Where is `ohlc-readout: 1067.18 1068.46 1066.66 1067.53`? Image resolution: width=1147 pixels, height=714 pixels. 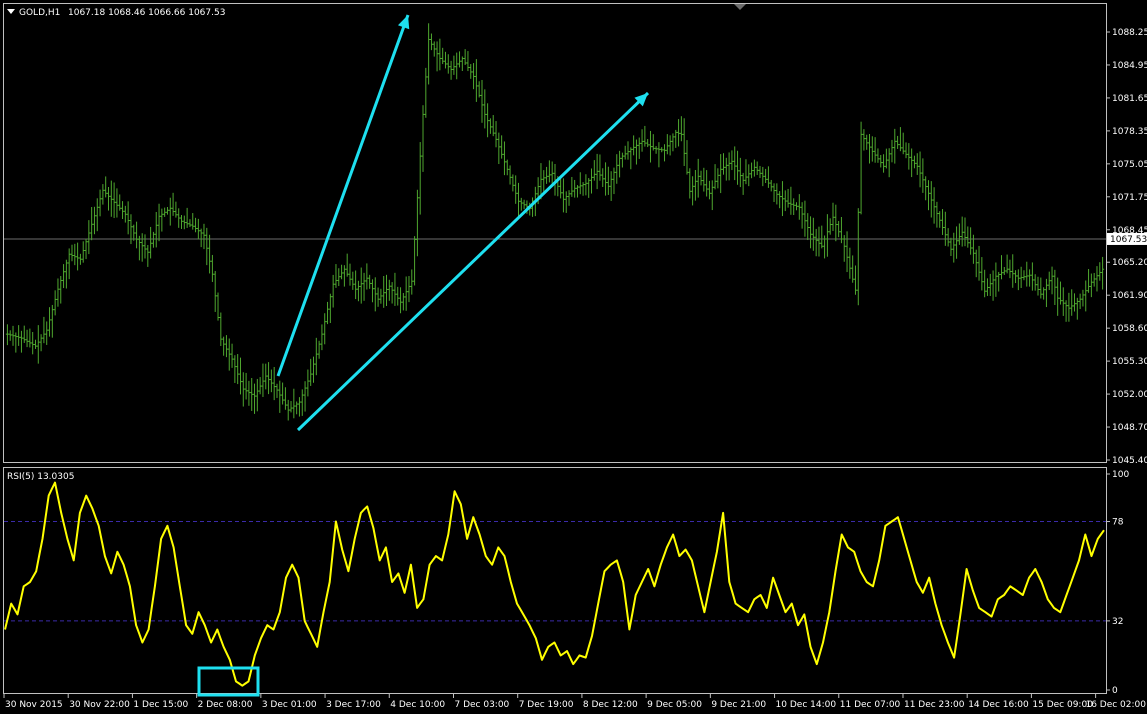
ohlc-readout: 1067.18 1068.46 1066.66 1067.53 is located at coordinates (146, 13).